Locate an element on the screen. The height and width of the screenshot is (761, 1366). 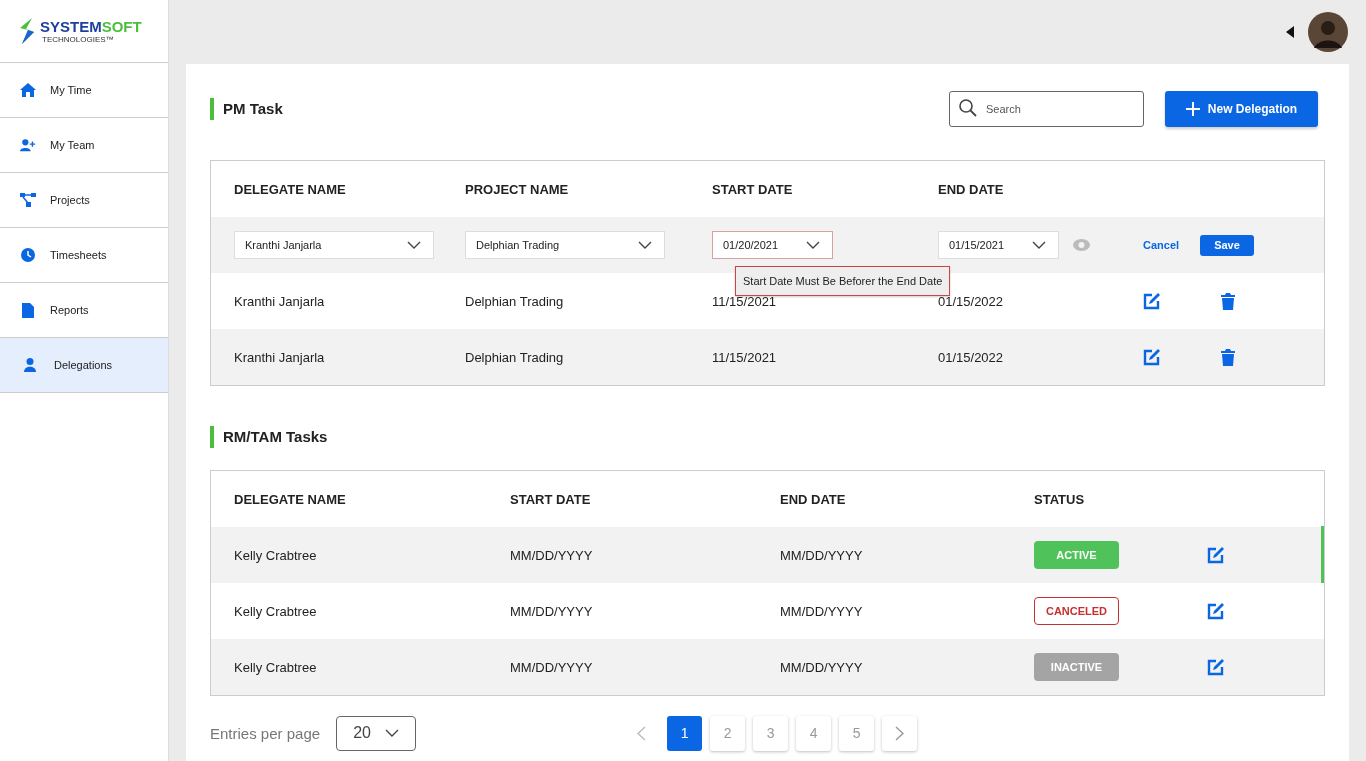
scrollbar-thumb is located at coordinates (1322, 554).